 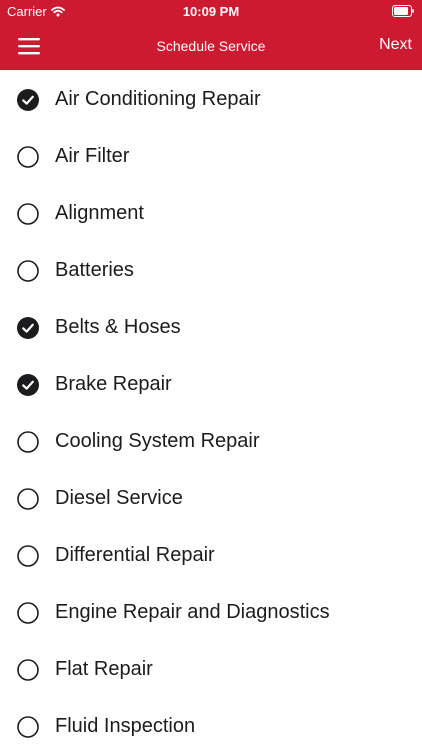 What do you see at coordinates (192, 612) in the screenshot?
I see `service-label: Engine Repair and Diagnostics` at bounding box center [192, 612].